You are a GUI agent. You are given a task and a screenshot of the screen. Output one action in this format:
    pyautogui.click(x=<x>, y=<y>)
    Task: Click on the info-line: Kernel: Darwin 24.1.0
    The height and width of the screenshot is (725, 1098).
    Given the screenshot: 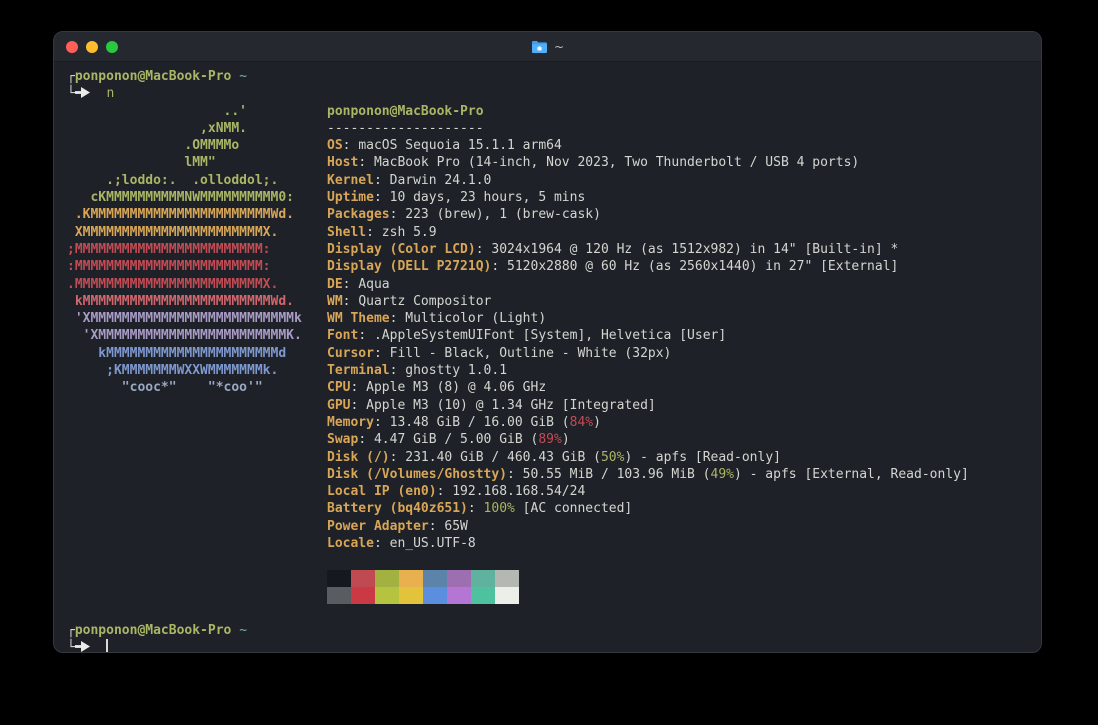 What is the action you would take?
    pyautogui.click(x=409, y=180)
    